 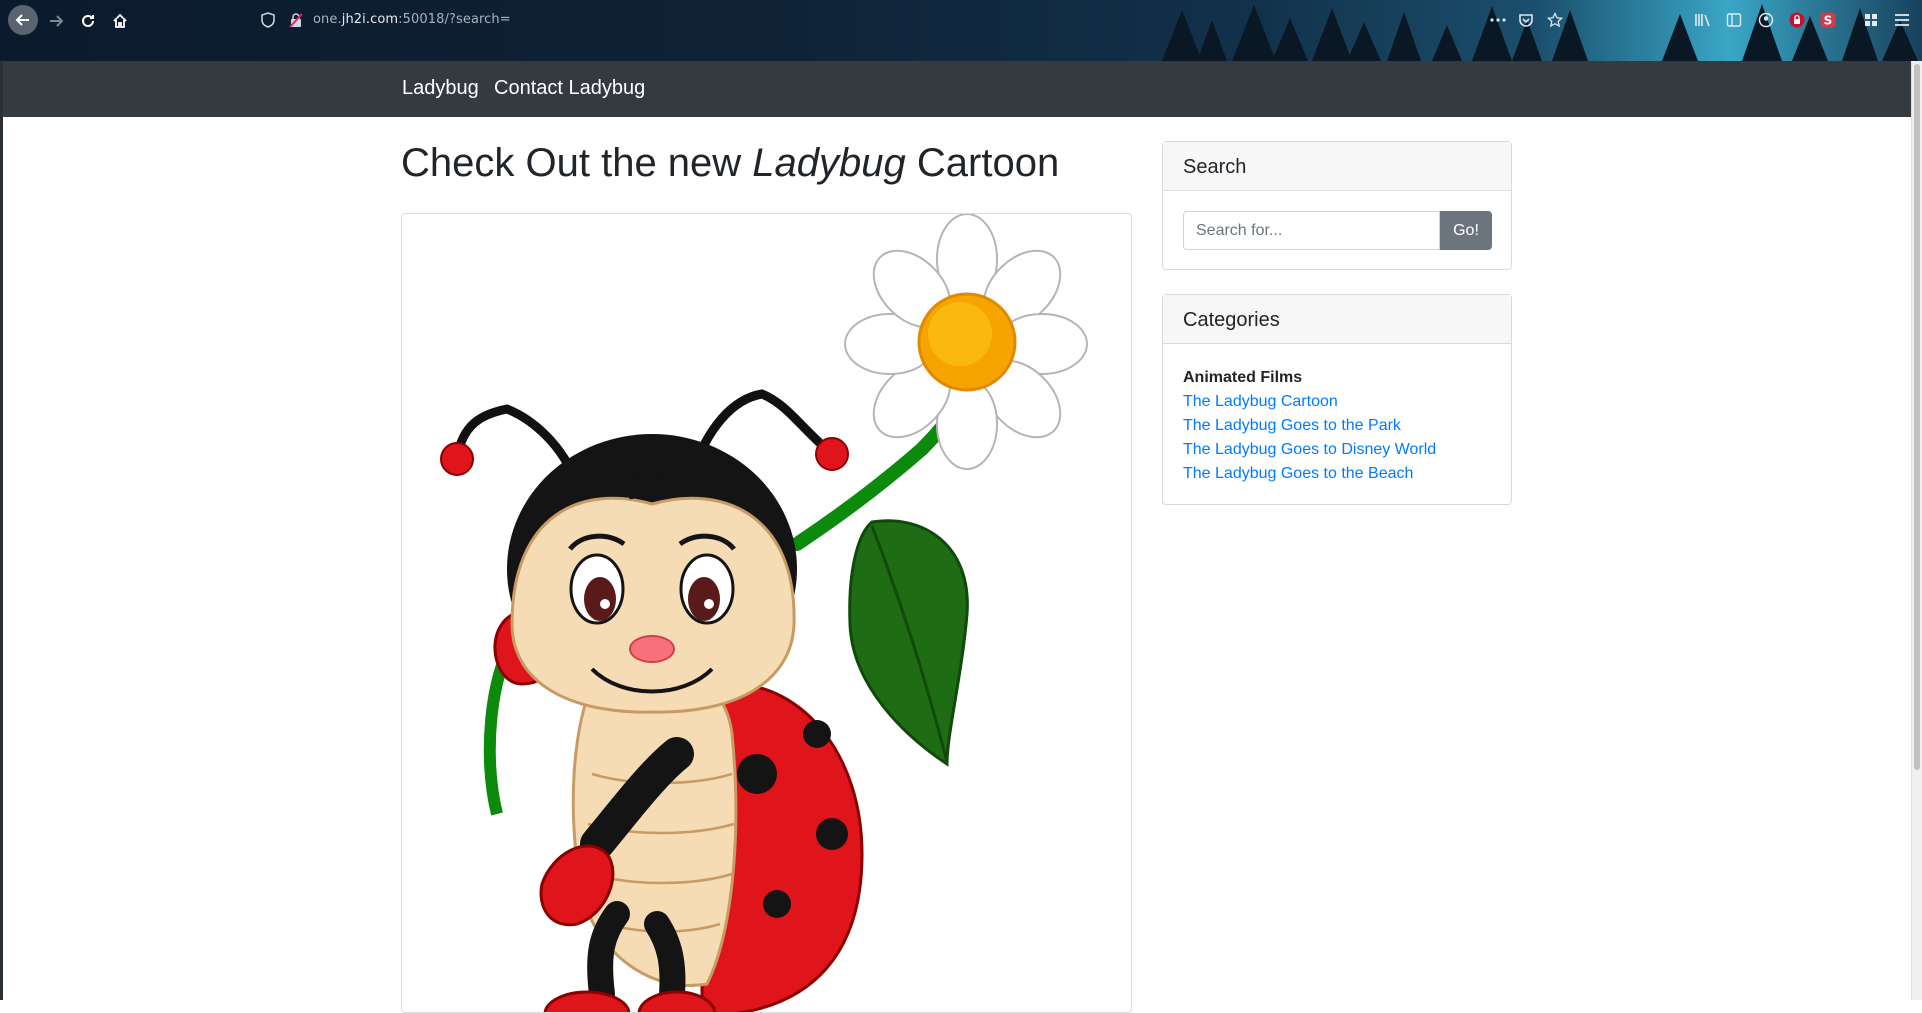 What do you see at coordinates (1797, 20) in the screenshot?
I see `extension-red-lock-icon` at bounding box center [1797, 20].